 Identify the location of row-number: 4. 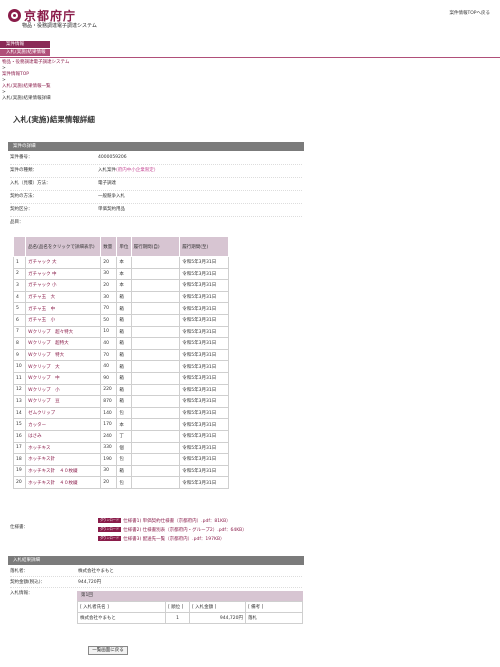
(19, 297).